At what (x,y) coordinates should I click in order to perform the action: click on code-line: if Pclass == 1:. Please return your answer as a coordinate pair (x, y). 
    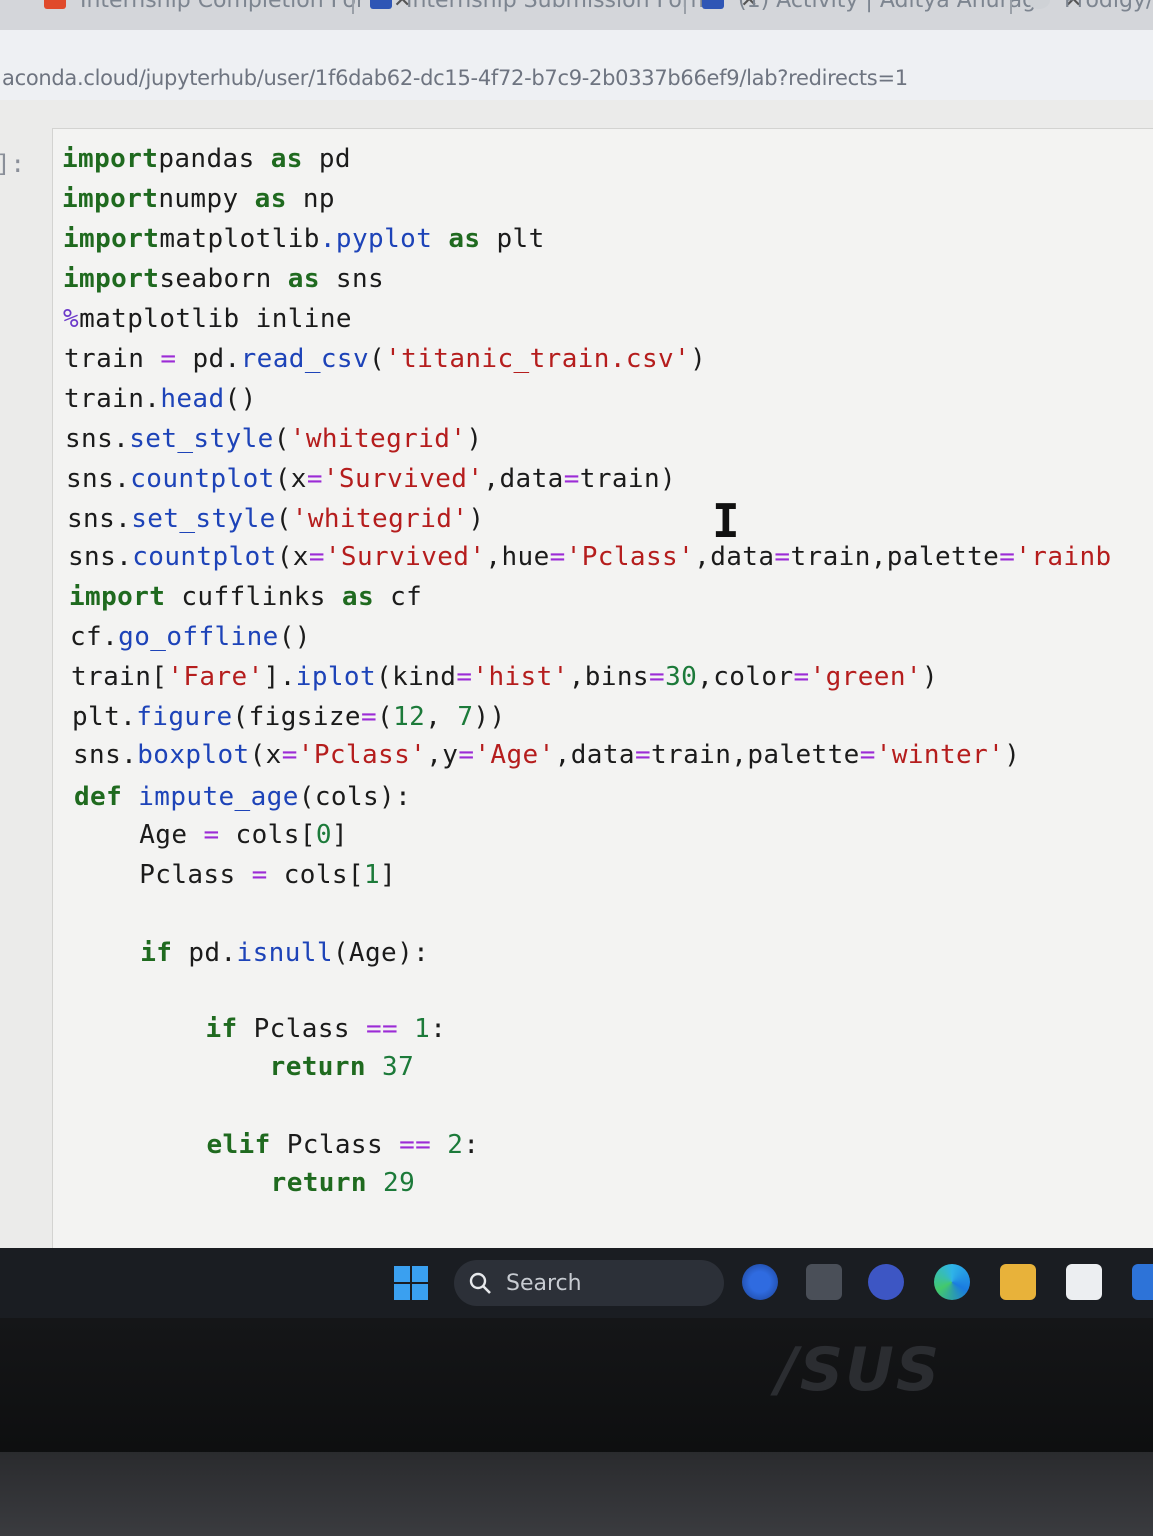
    Looking at the image, I should click on (261, 1029).